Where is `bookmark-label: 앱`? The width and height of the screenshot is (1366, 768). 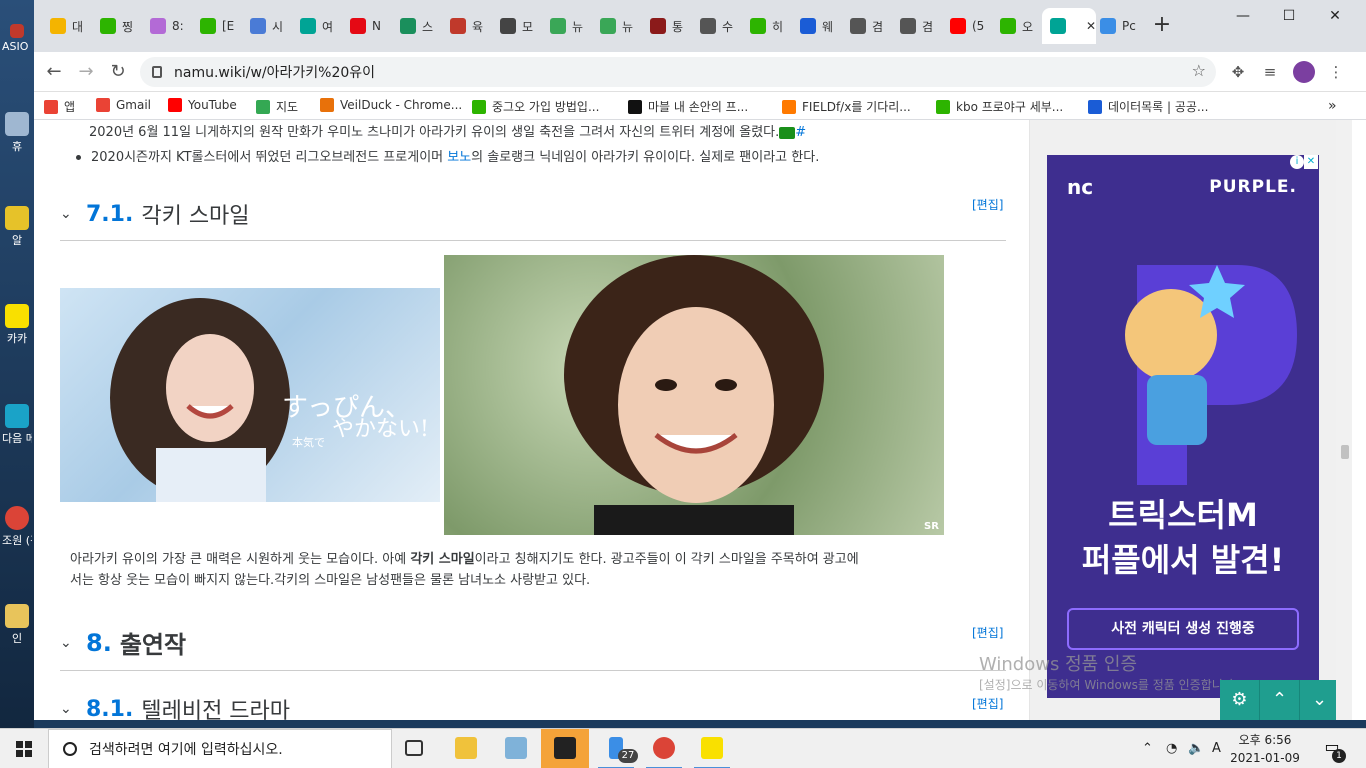
bookmark-label: 앱 is located at coordinates (70, 107).